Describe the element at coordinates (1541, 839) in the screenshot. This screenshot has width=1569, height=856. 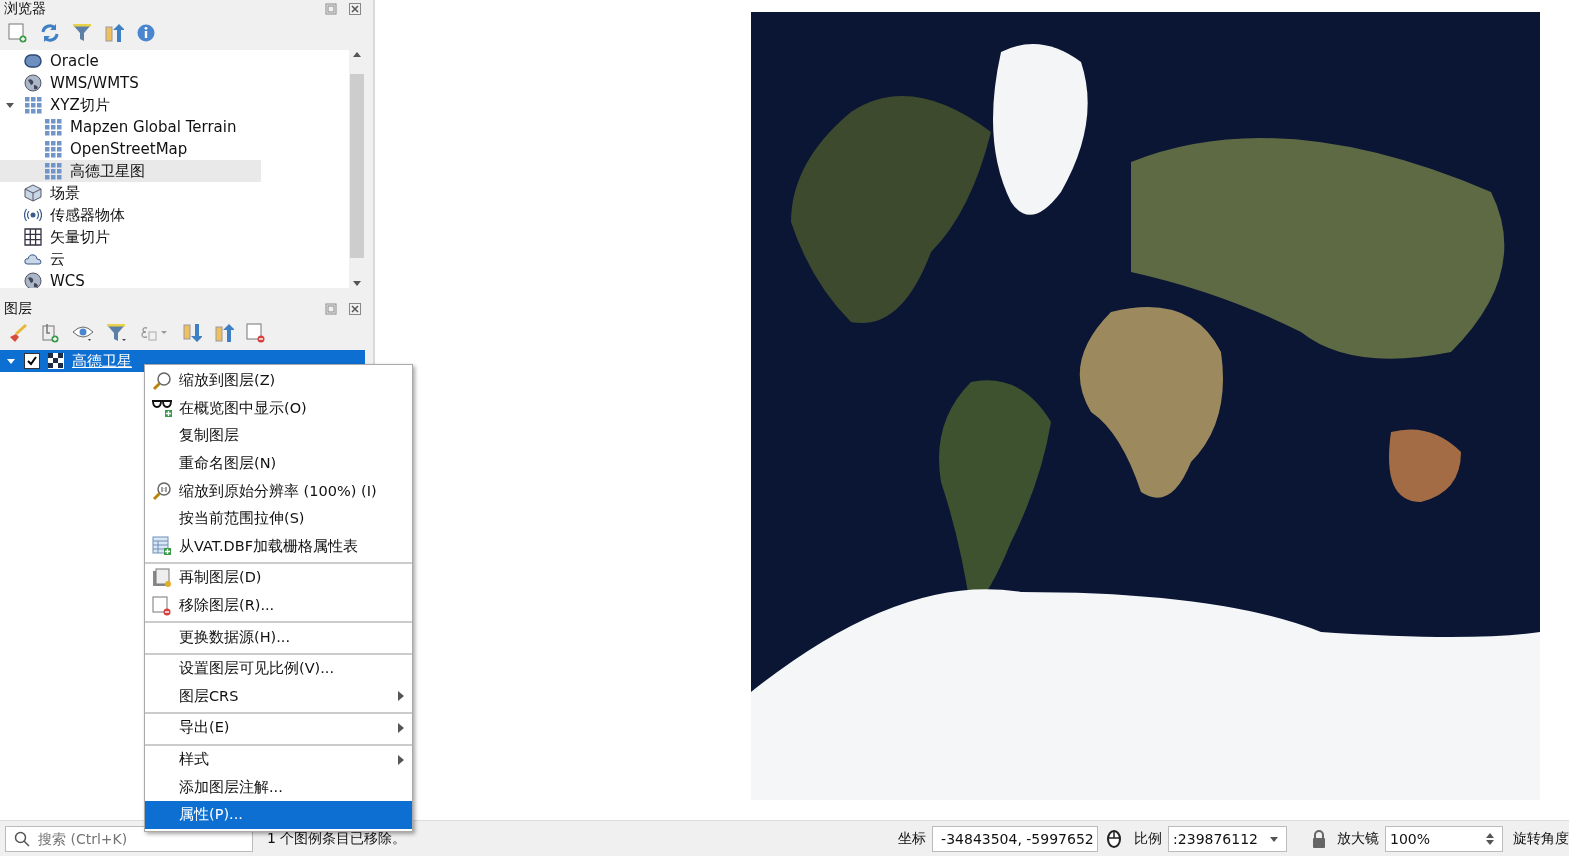
I see `rotation-label: 旋转角度` at that location.